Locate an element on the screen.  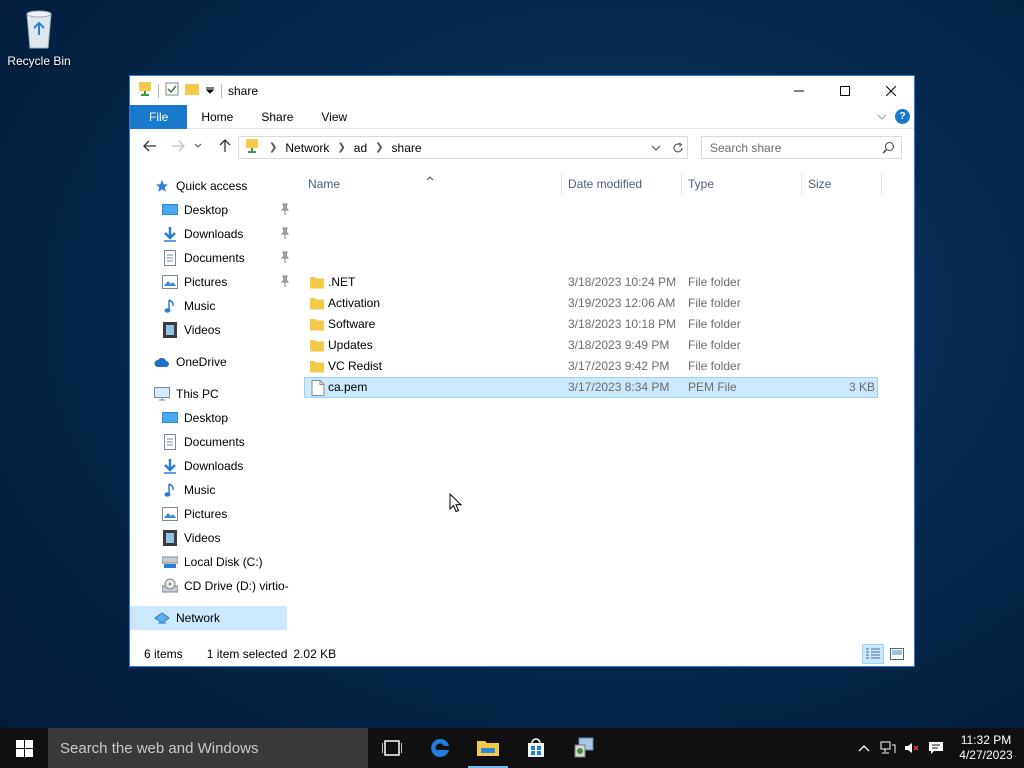
properties-icon is located at coordinates (172, 90).